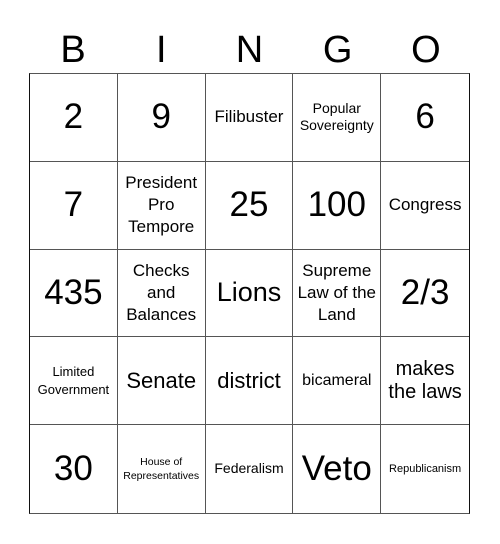  What do you see at coordinates (337, 50) in the screenshot?
I see `header-letter-g: G` at bounding box center [337, 50].